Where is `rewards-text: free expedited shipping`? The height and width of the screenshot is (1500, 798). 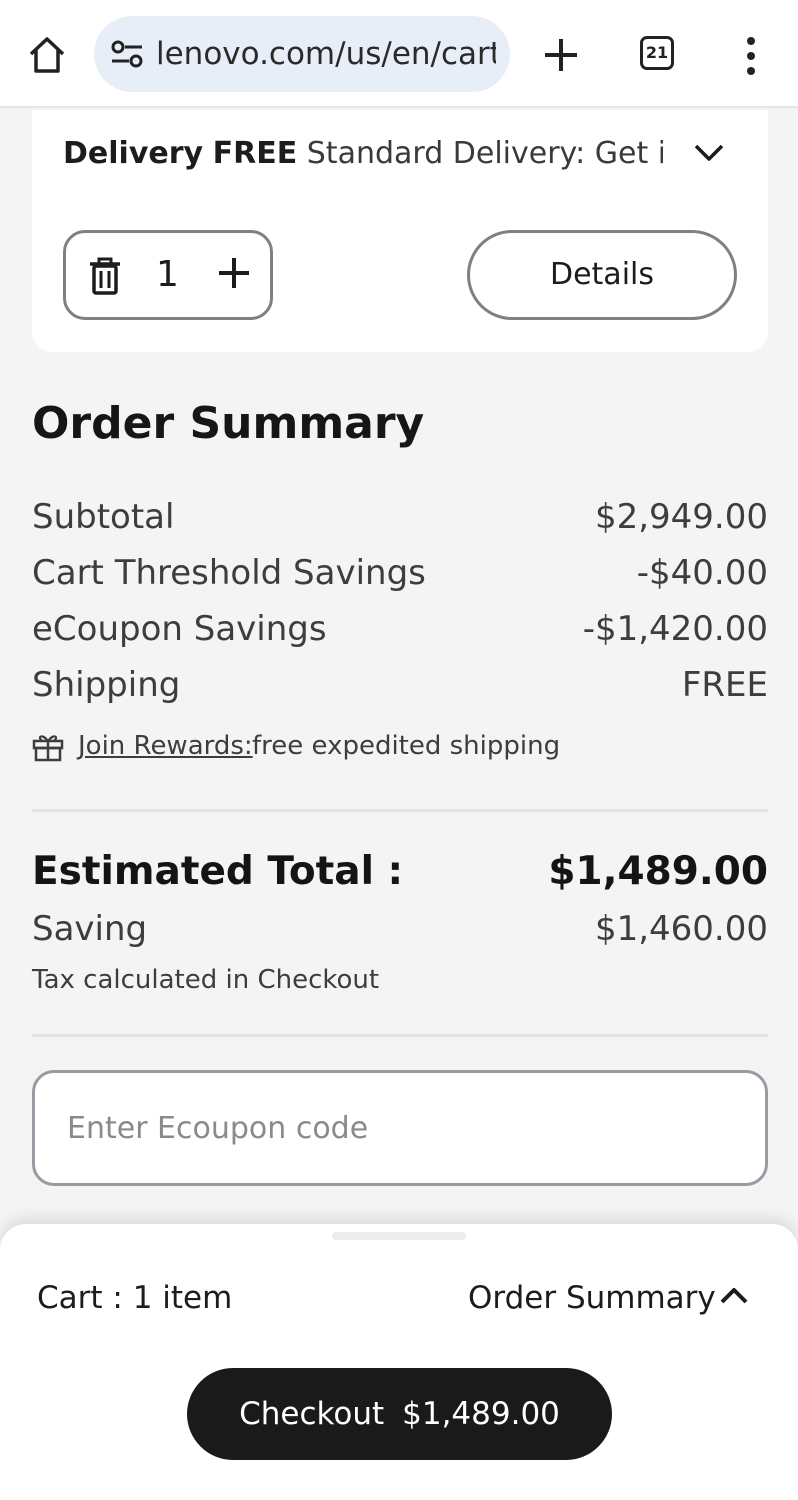 rewards-text: free expedited shipping is located at coordinates (406, 746).